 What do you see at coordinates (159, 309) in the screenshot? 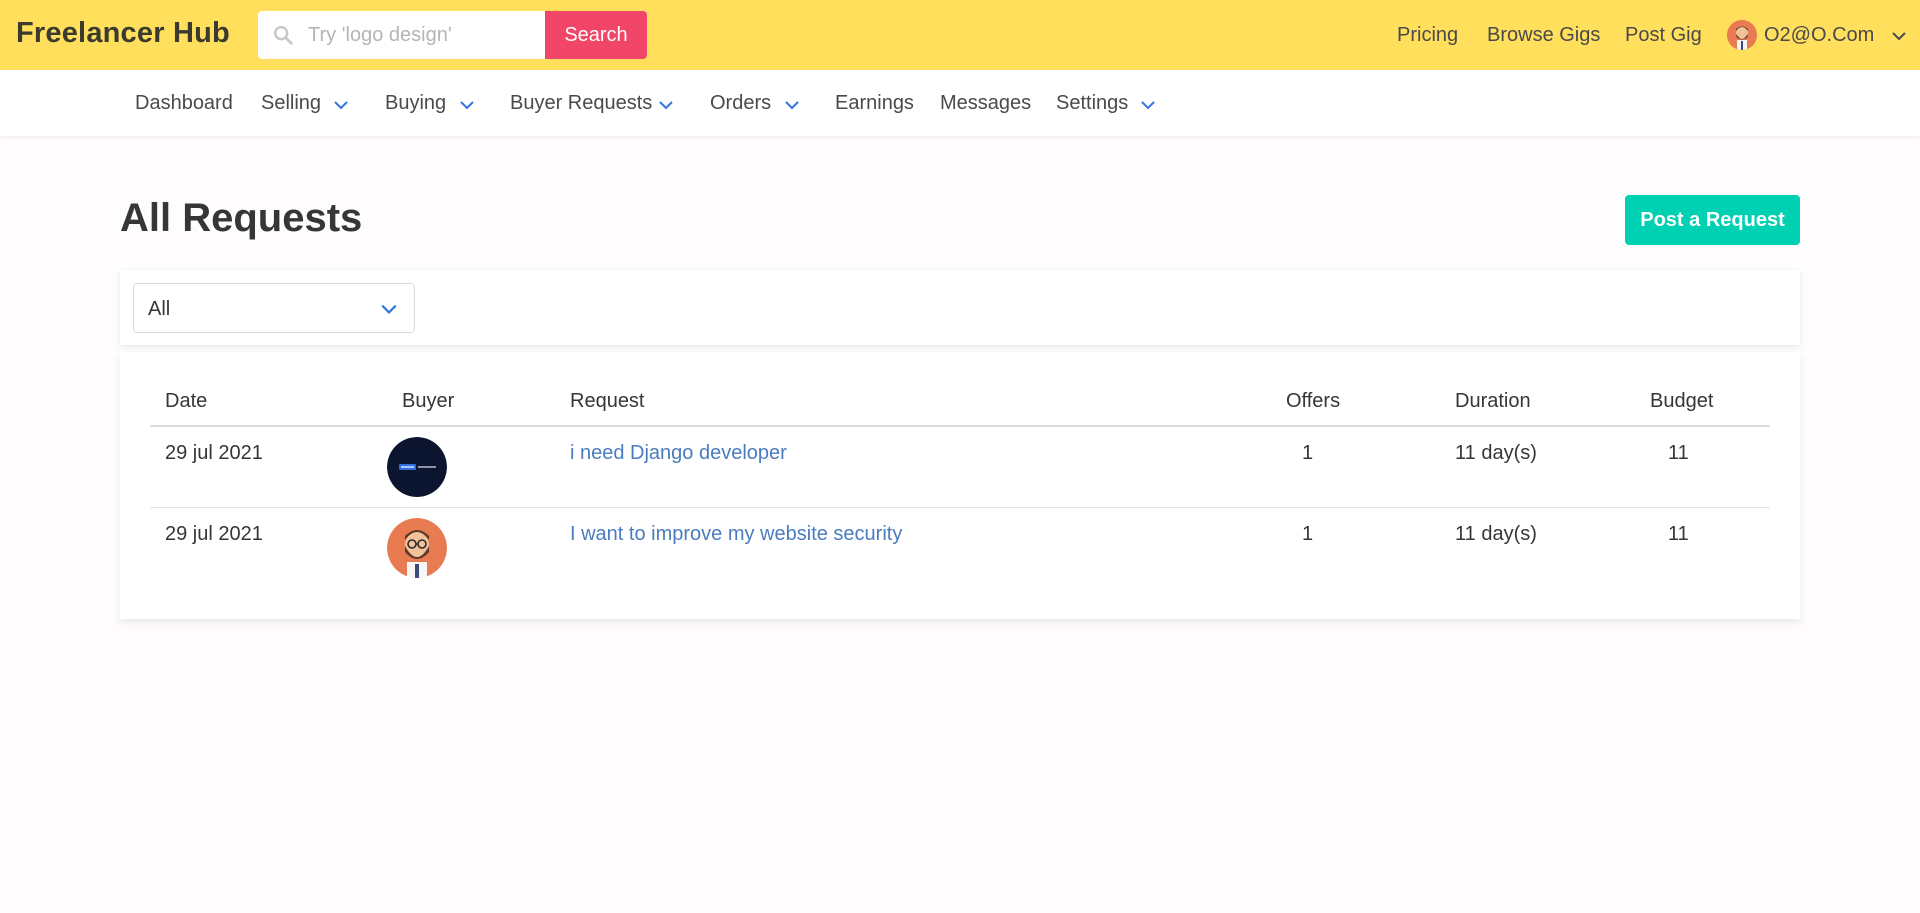
I see `filter-selected-value: All` at bounding box center [159, 309].